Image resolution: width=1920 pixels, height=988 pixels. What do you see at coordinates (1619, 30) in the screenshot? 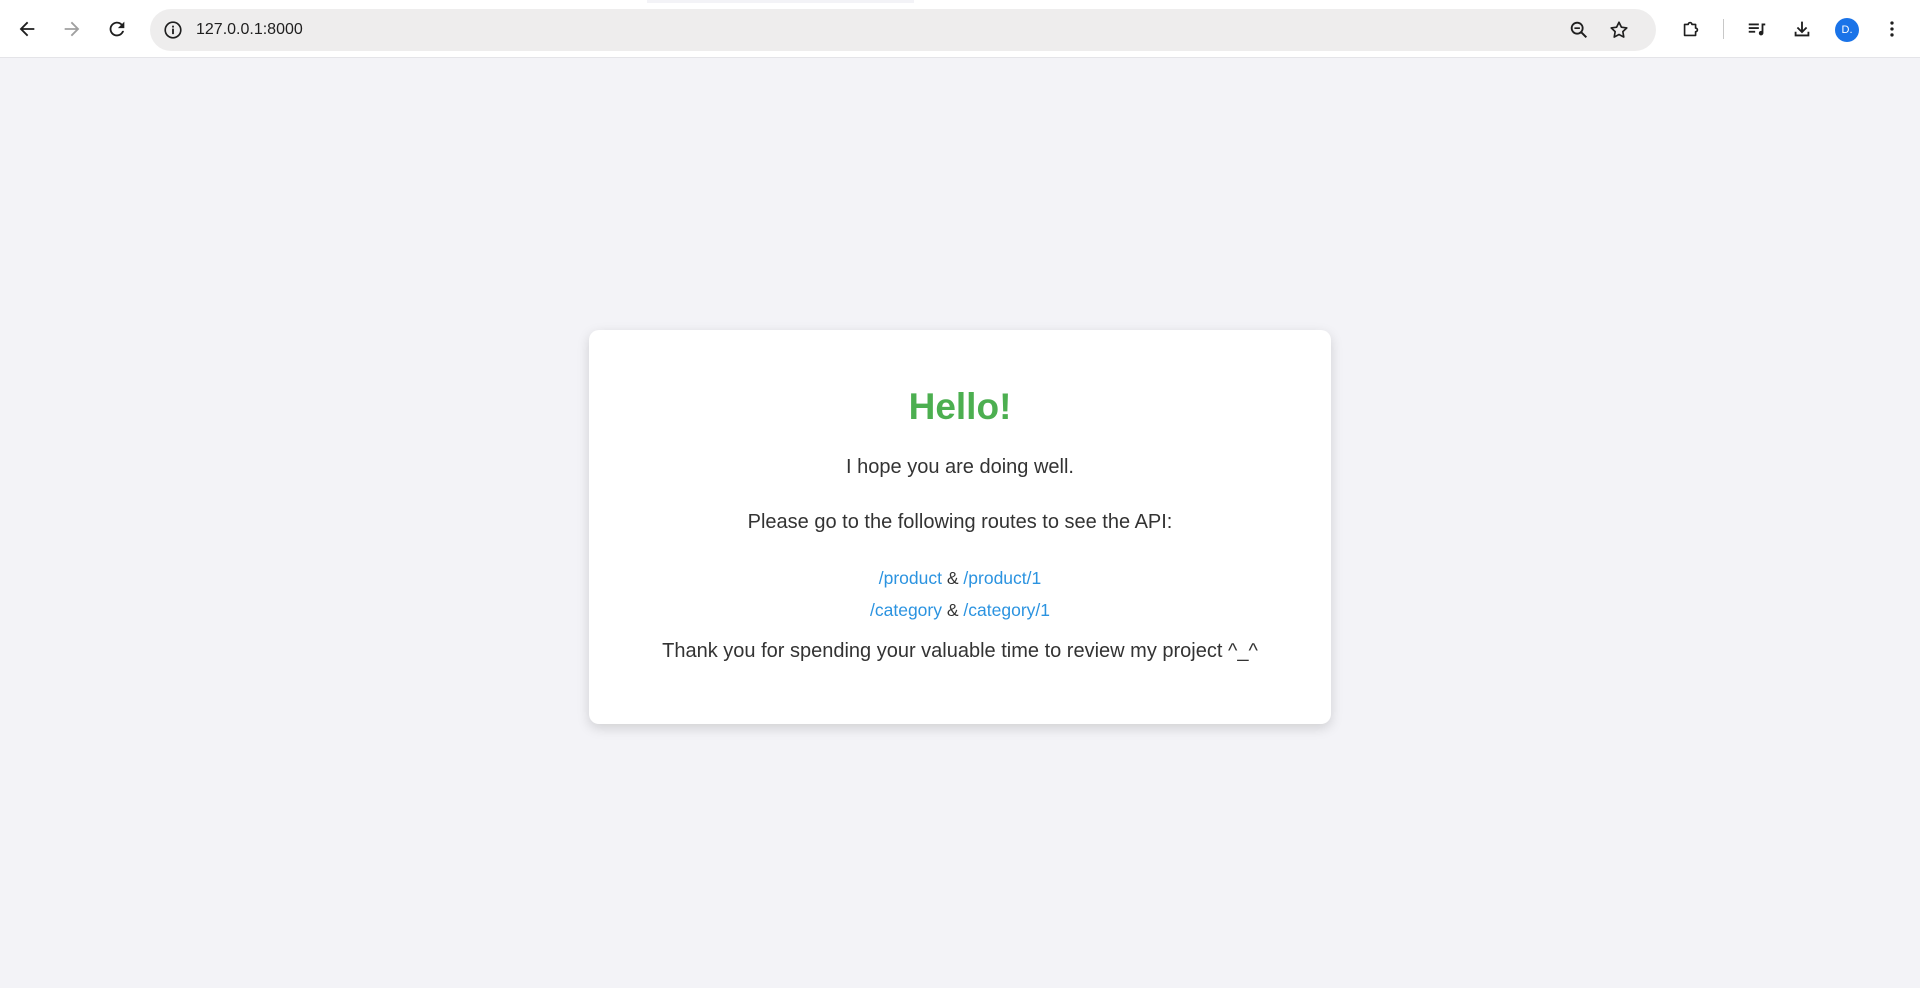
I see `bookmark-star-icon` at bounding box center [1619, 30].